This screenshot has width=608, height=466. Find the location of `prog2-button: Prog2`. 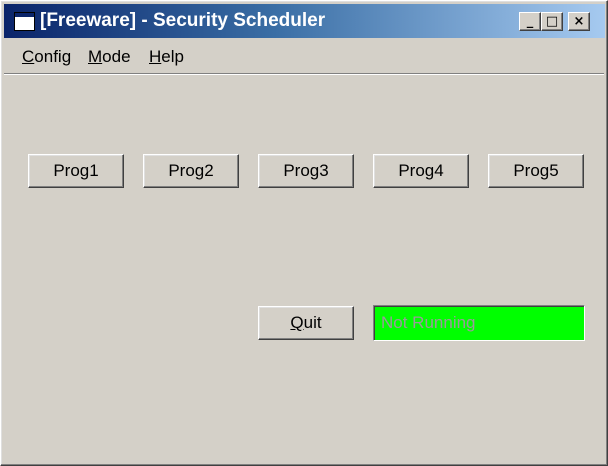

prog2-button: Prog2 is located at coordinates (191, 171).